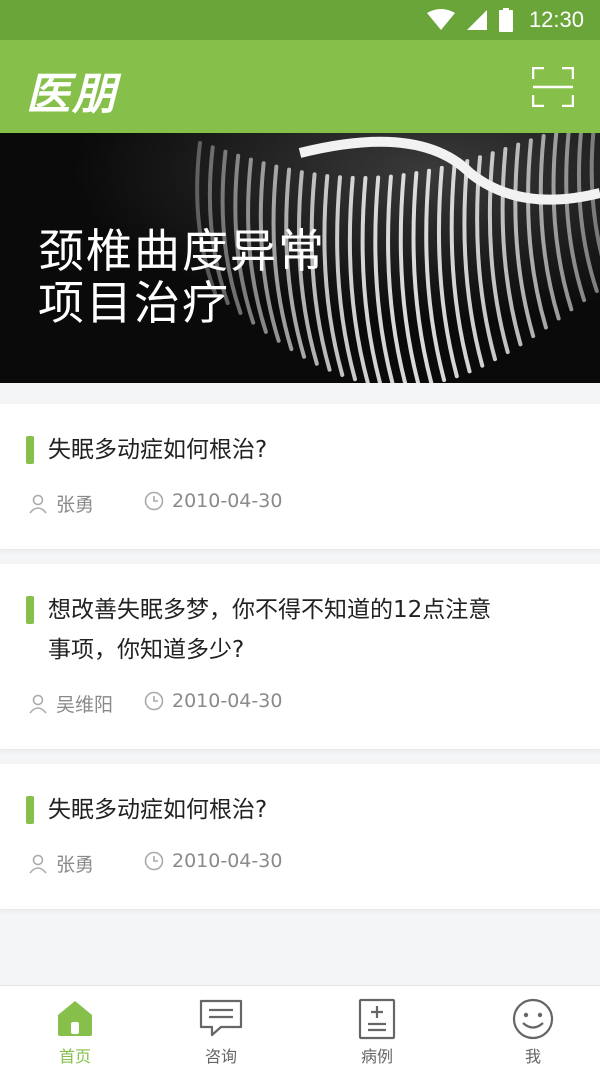  What do you see at coordinates (532, 1056) in the screenshot?
I see `tab-label: 我` at bounding box center [532, 1056].